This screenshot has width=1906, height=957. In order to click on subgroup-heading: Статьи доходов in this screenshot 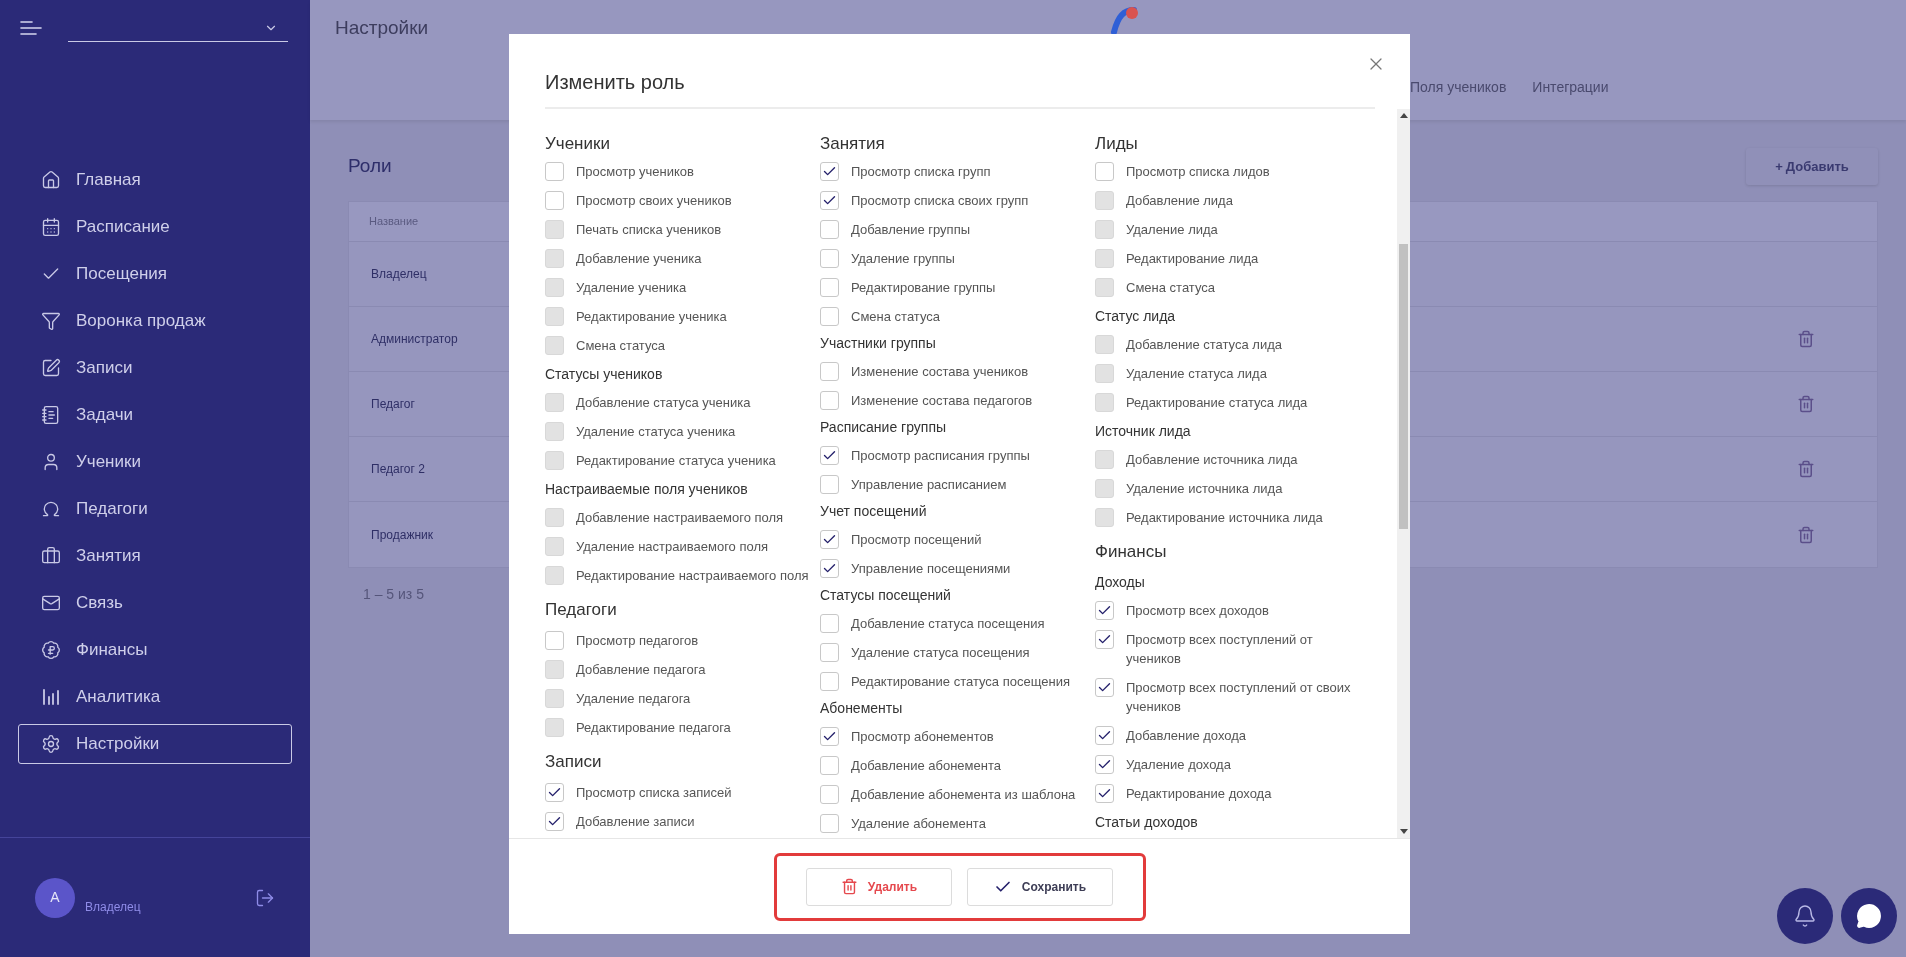, I will do `click(1147, 822)`.